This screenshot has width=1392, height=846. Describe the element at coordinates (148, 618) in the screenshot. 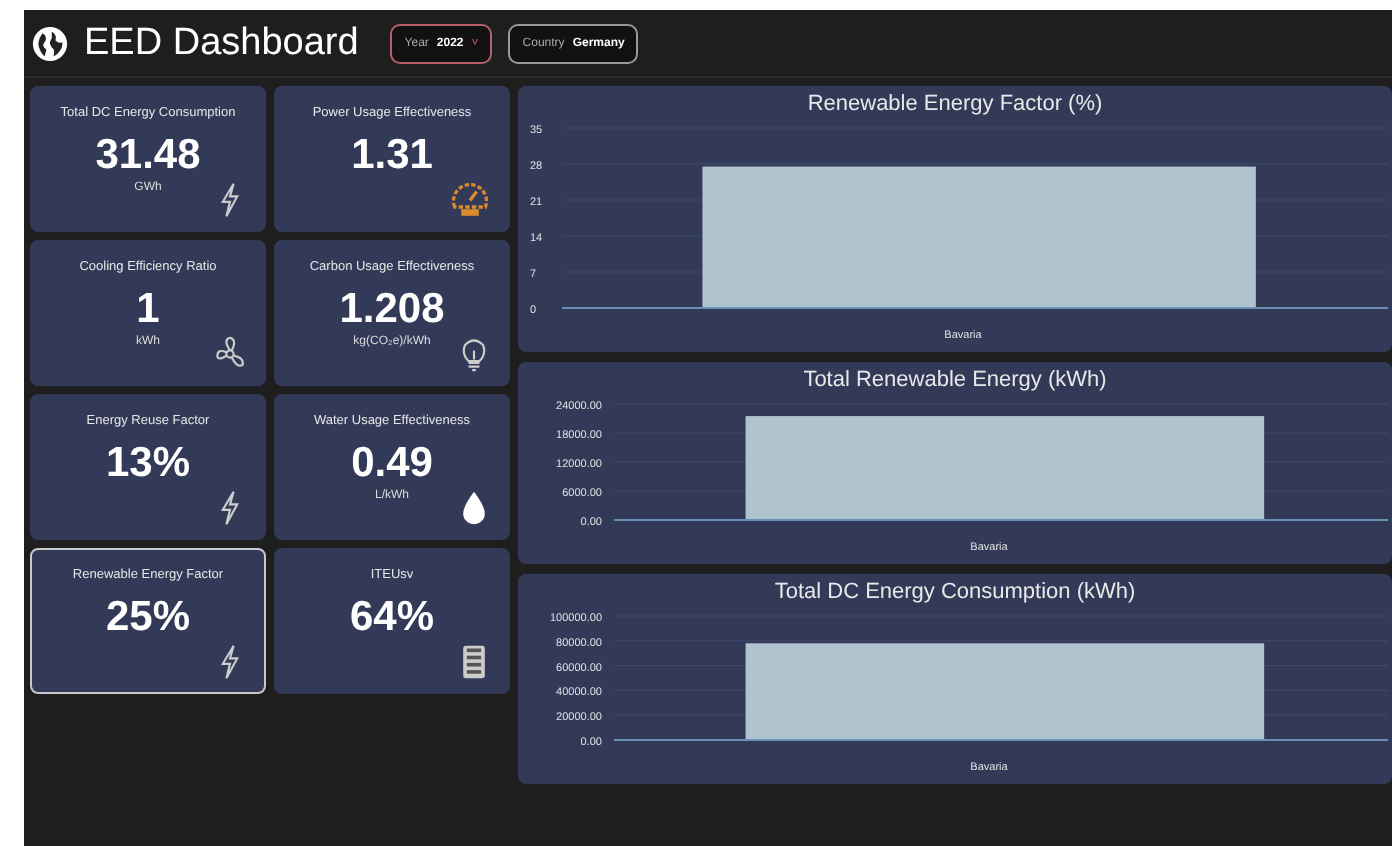

I see `metric-value: 25%` at that location.